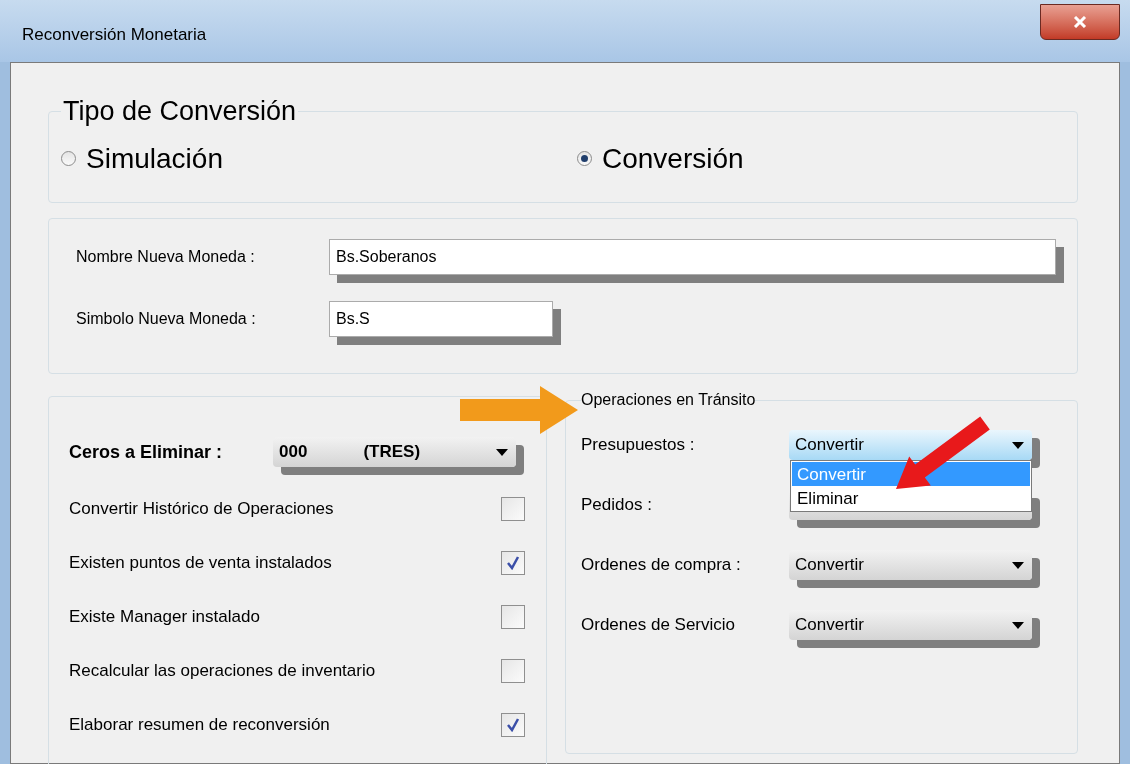 The height and width of the screenshot is (764, 1130). What do you see at coordinates (638, 445) in the screenshot?
I see `field-label: Presupuestos :` at bounding box center [638, 445].